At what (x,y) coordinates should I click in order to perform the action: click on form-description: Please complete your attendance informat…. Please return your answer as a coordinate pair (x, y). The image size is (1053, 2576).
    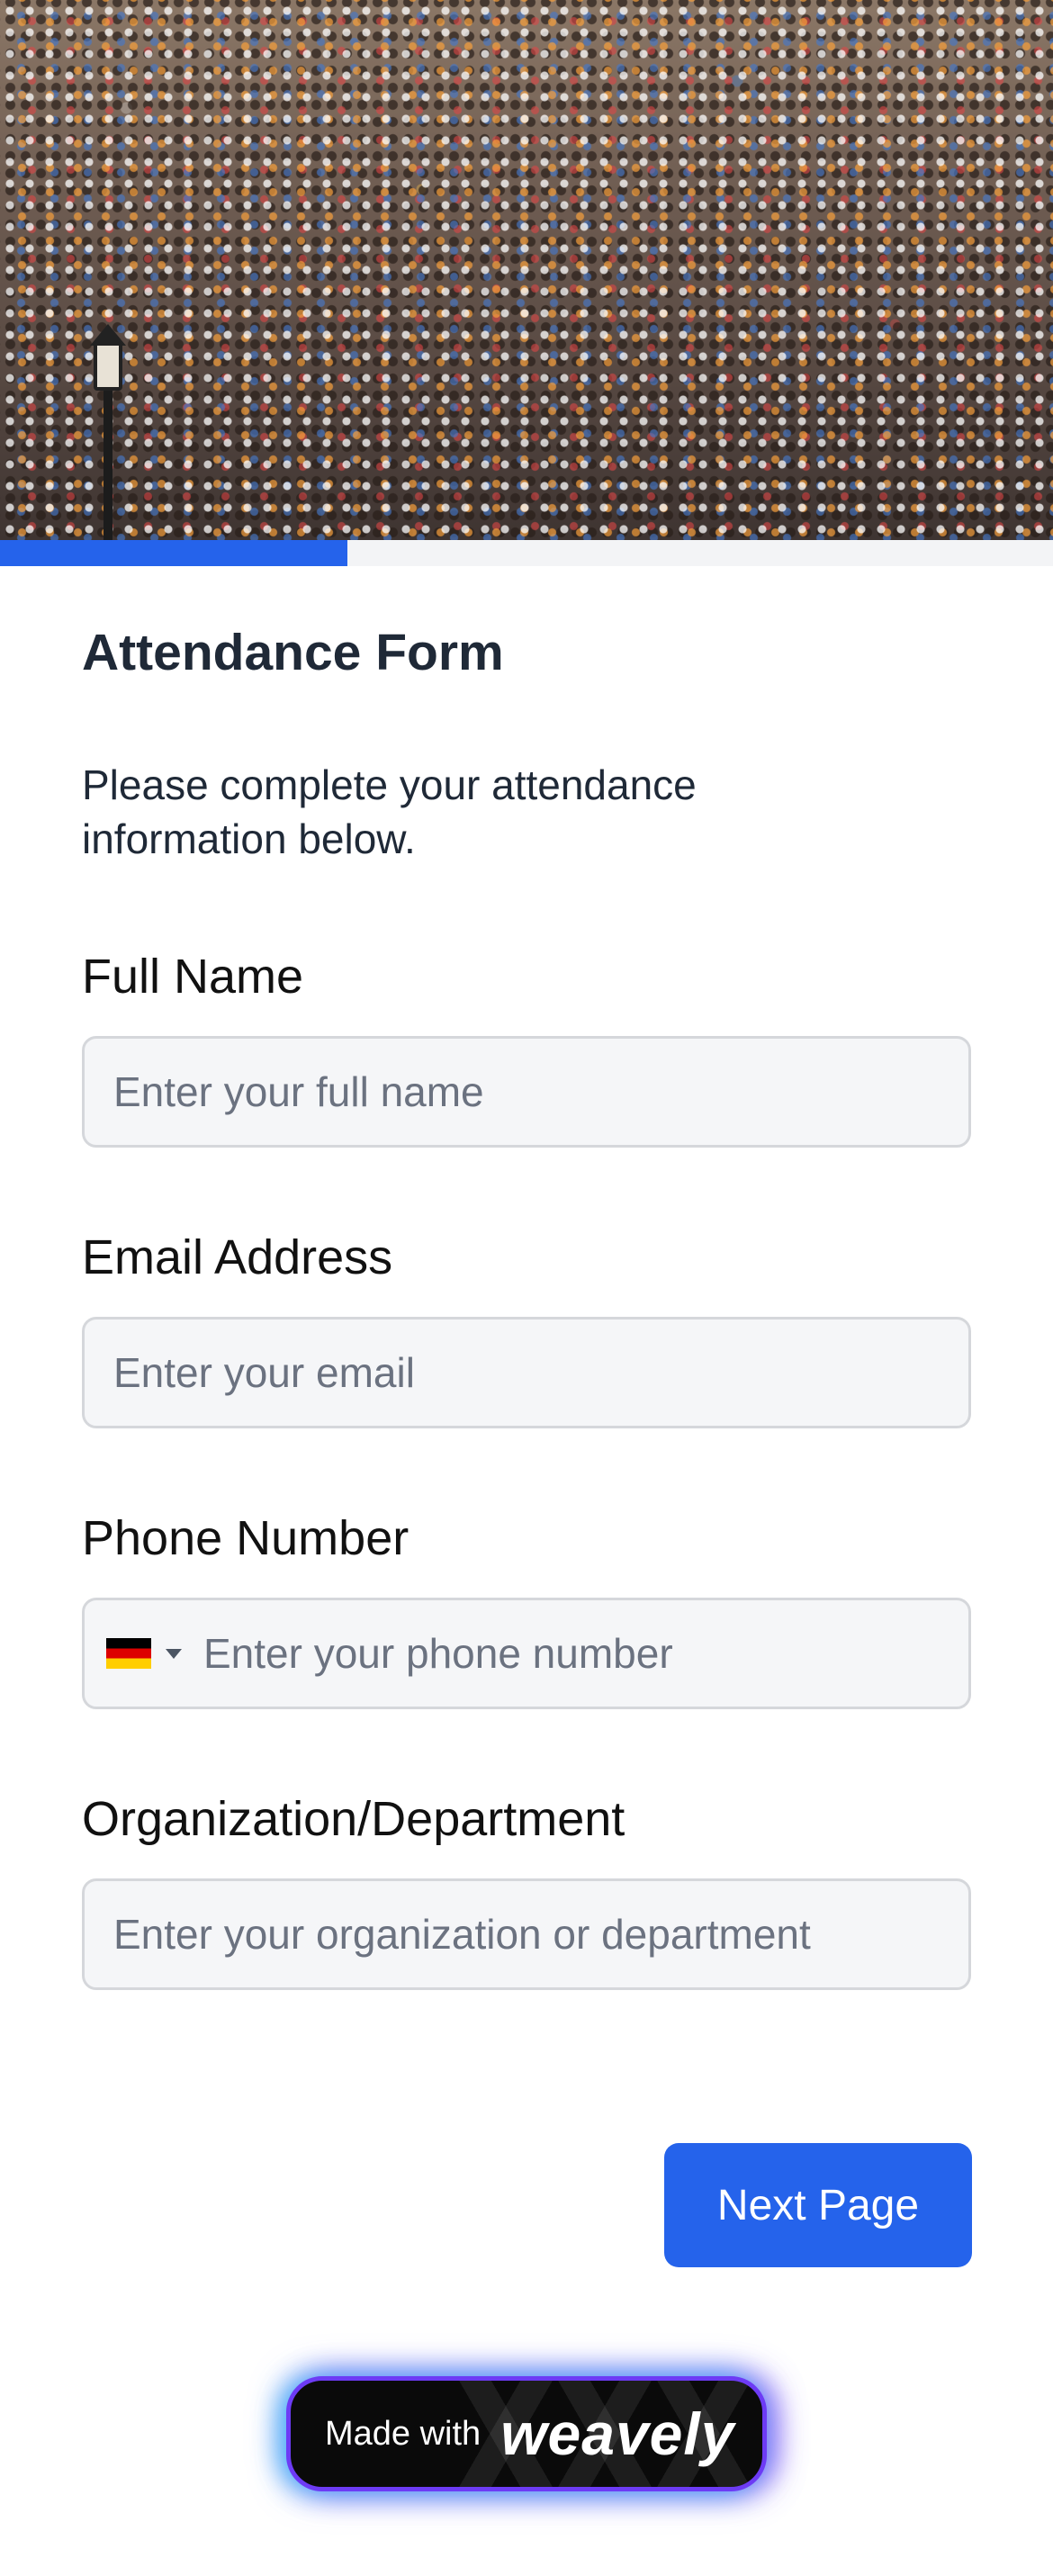
    Looking at the image, I should click on (389, 811).